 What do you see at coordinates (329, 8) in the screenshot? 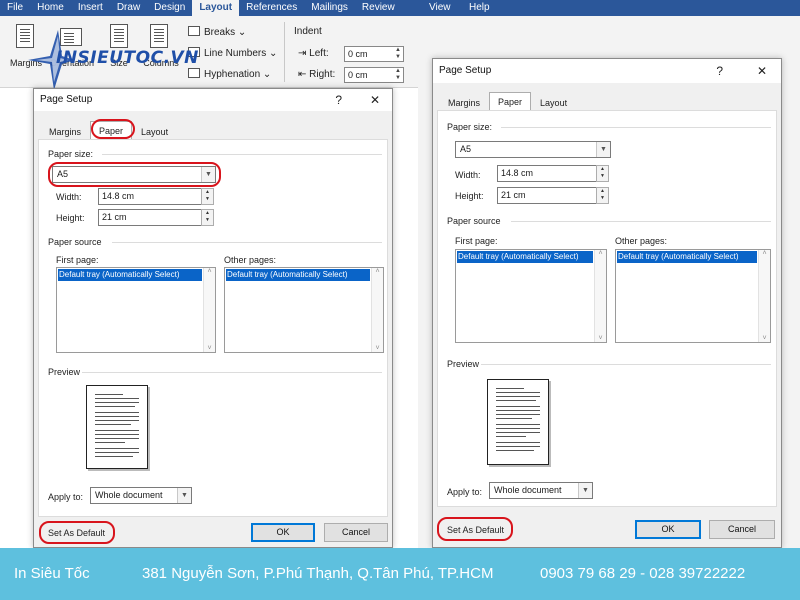
I see `tab-mailings: Mailings` at bounding box center [329, 8].